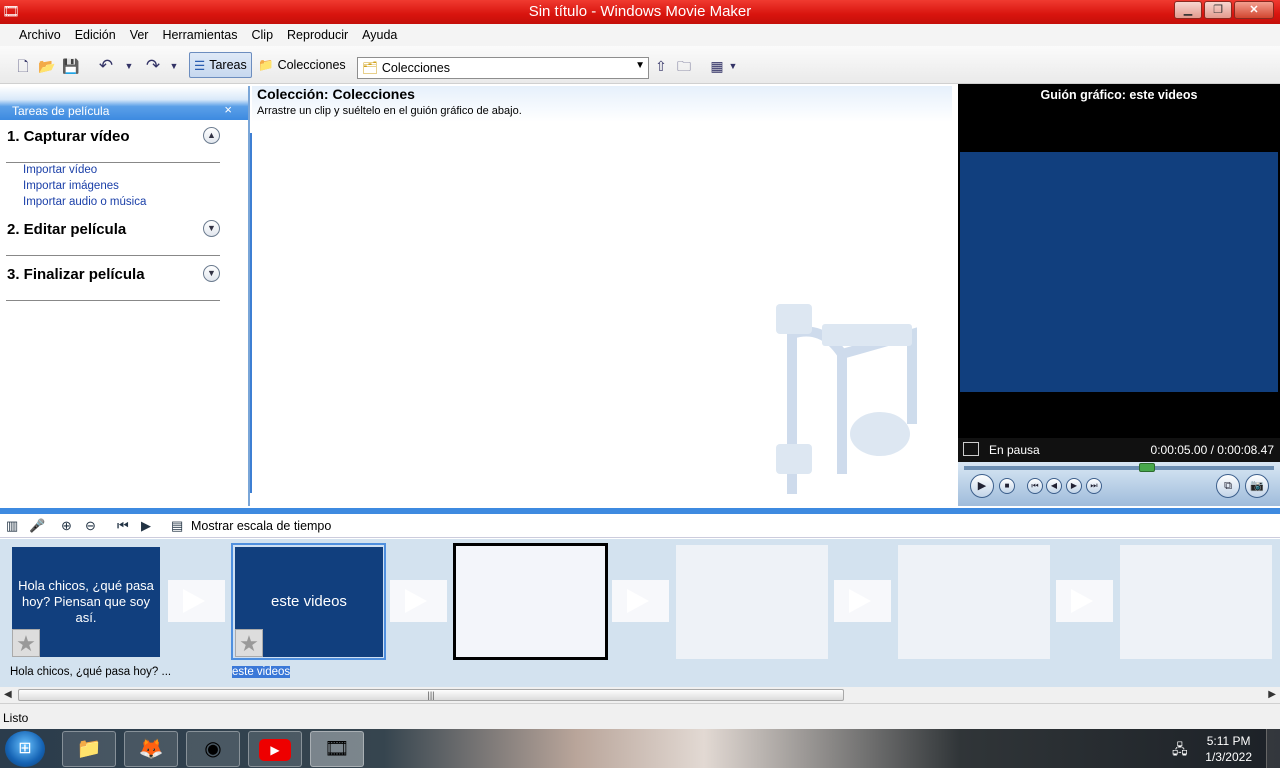 This screenshot has width=1280, height=768. Describe the element at coordinates (1254, 10) in the screenshot. I see `close-button: ✕` at that location.